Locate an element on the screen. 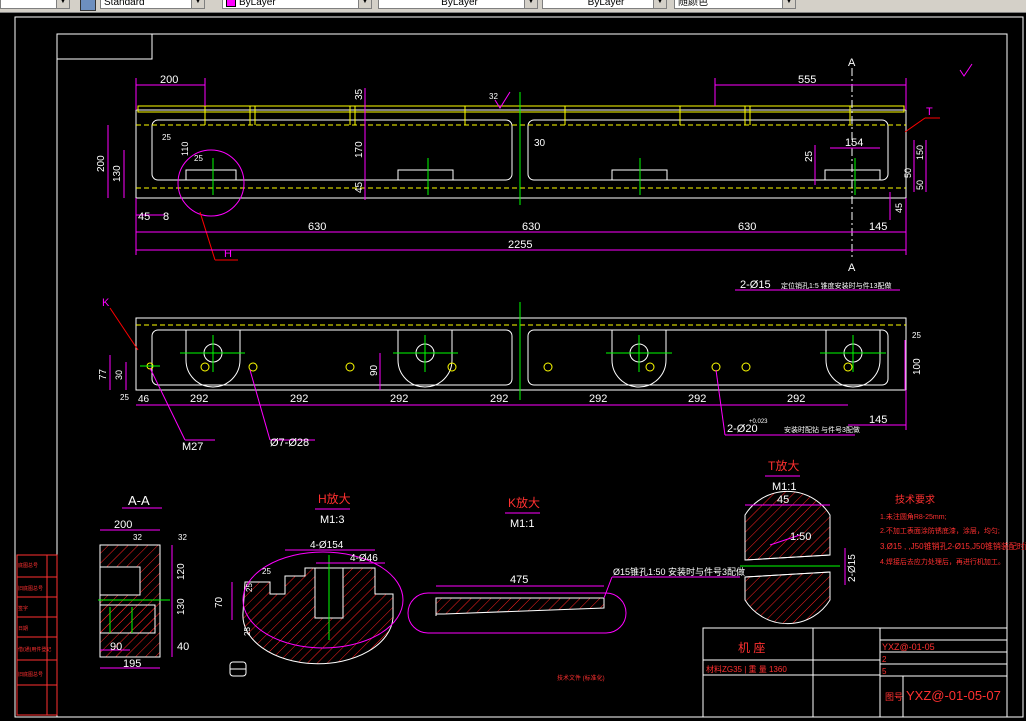 This screenshot has height=721, width=1026. section-aa: A-A 200 32 32 120 130 90 40 195 is located at coordinates (143, 581).